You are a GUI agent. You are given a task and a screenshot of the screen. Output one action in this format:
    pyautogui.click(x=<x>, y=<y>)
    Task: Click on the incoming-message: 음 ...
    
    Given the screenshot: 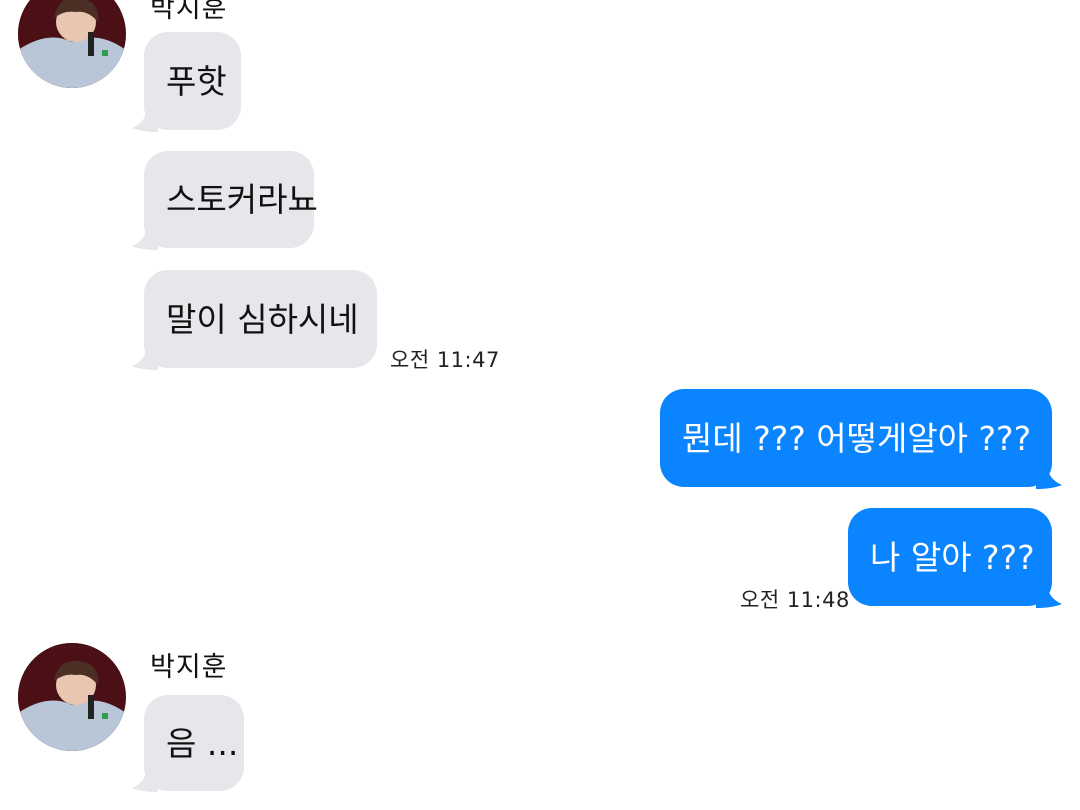 What is the action you would take?
    pyautogui.click(x=194, y=743)
    